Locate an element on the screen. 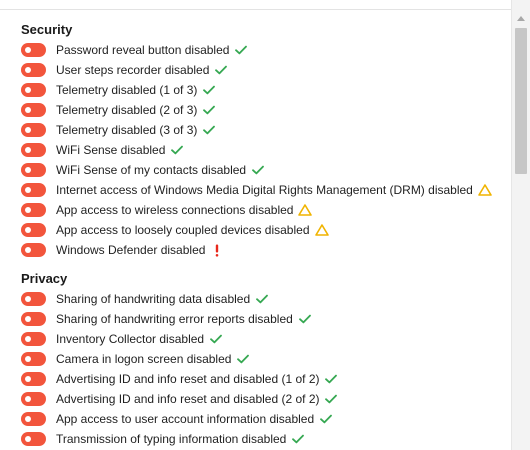 Image resolution: width=530 pixels, height=450 pixels. setting-label: Inventory Collector disabled is located at coordinates (130, 339).